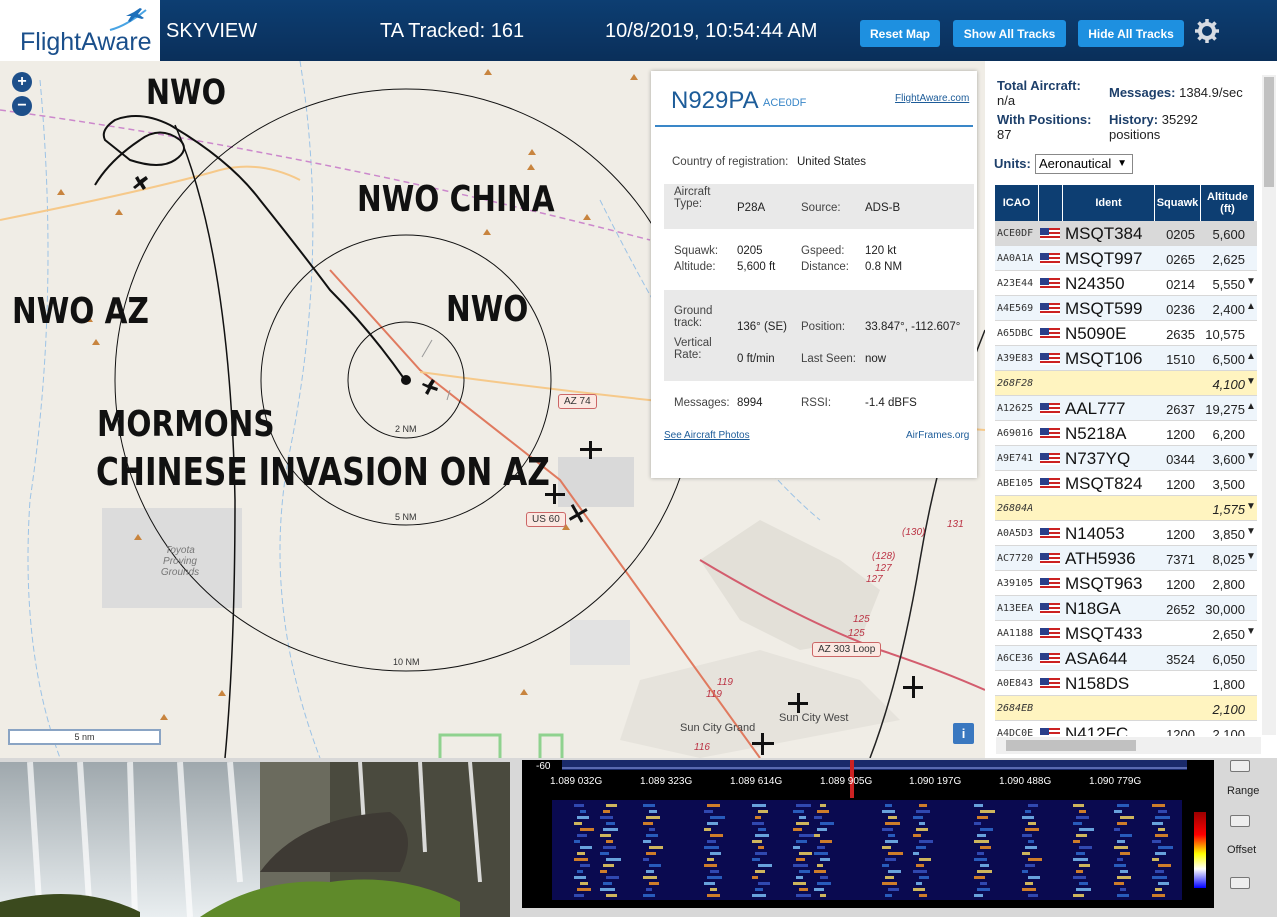 The width and height of the screenshot is (1277, 917). Describe the element at coordinates (1015, 658) in the screenshot. I see `cell-icao: A6CE36` at that location.